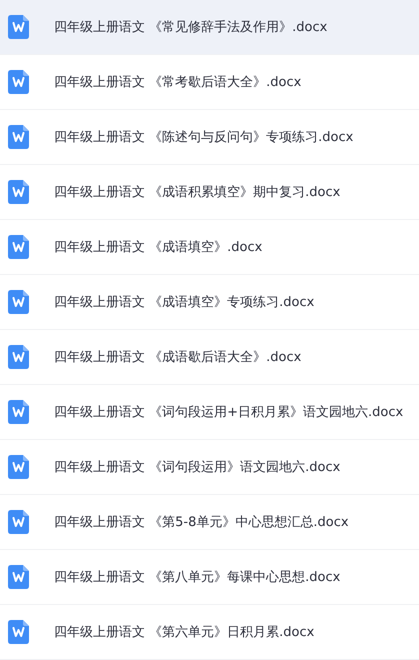 This screenshot has height=660, width=419. I want to click on file-name: 四年级上册语文 《词句段运用》语文园地六.docx, so click(197, 467).